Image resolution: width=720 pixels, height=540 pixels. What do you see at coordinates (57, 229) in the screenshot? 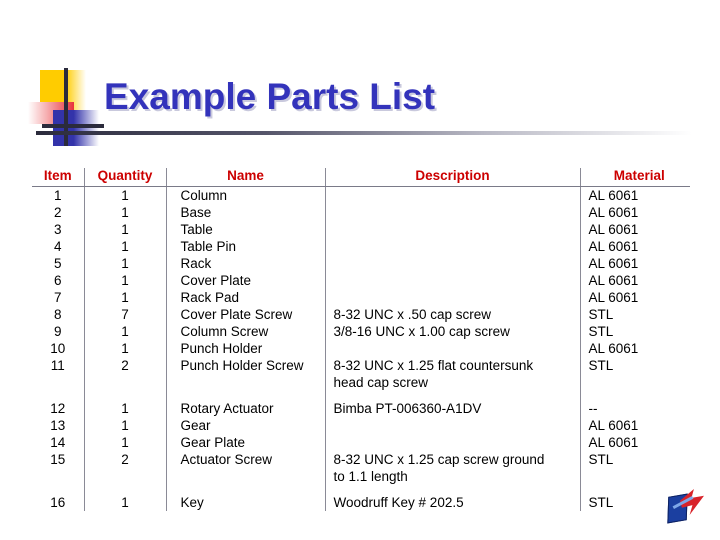
I see `cell-item: 3` at bounding box center [57, 229].